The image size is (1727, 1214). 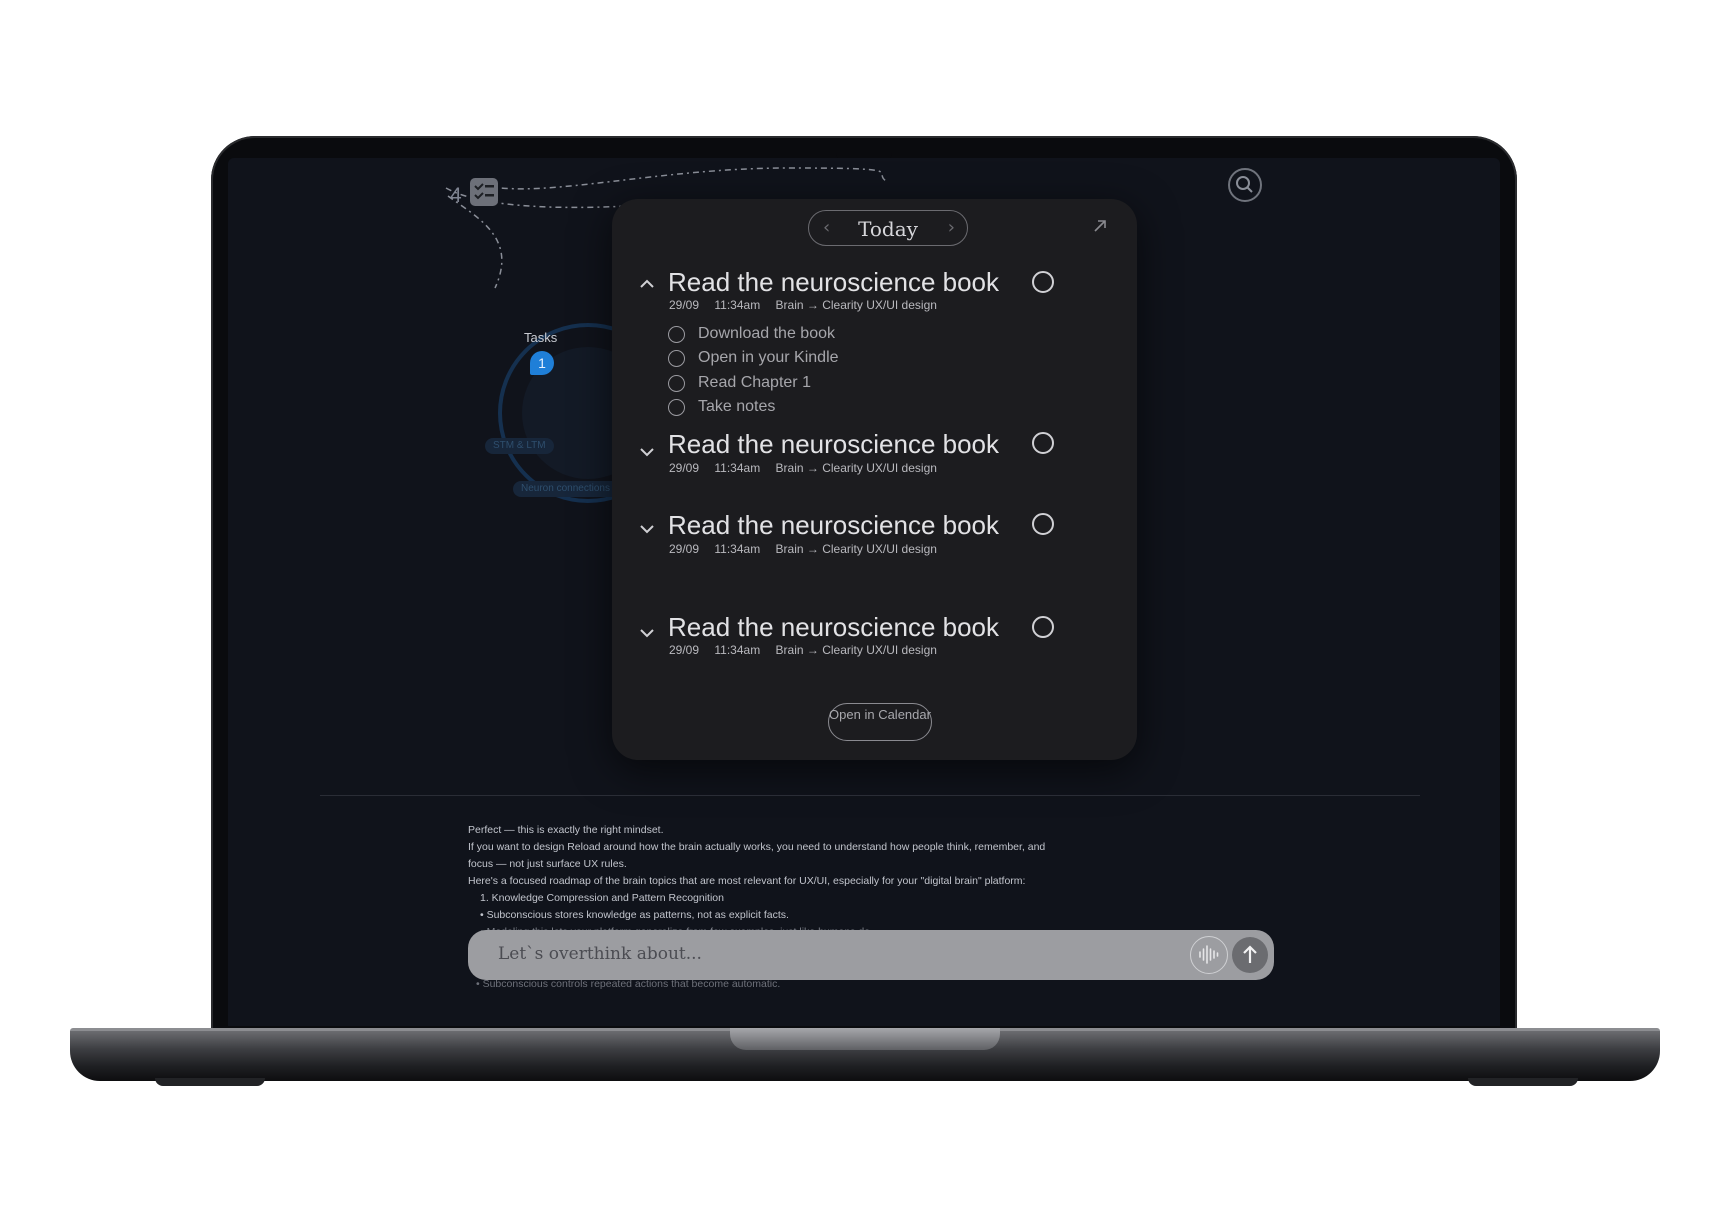 I want to click on voice-wave-icon, so click(x=1209, y=955).